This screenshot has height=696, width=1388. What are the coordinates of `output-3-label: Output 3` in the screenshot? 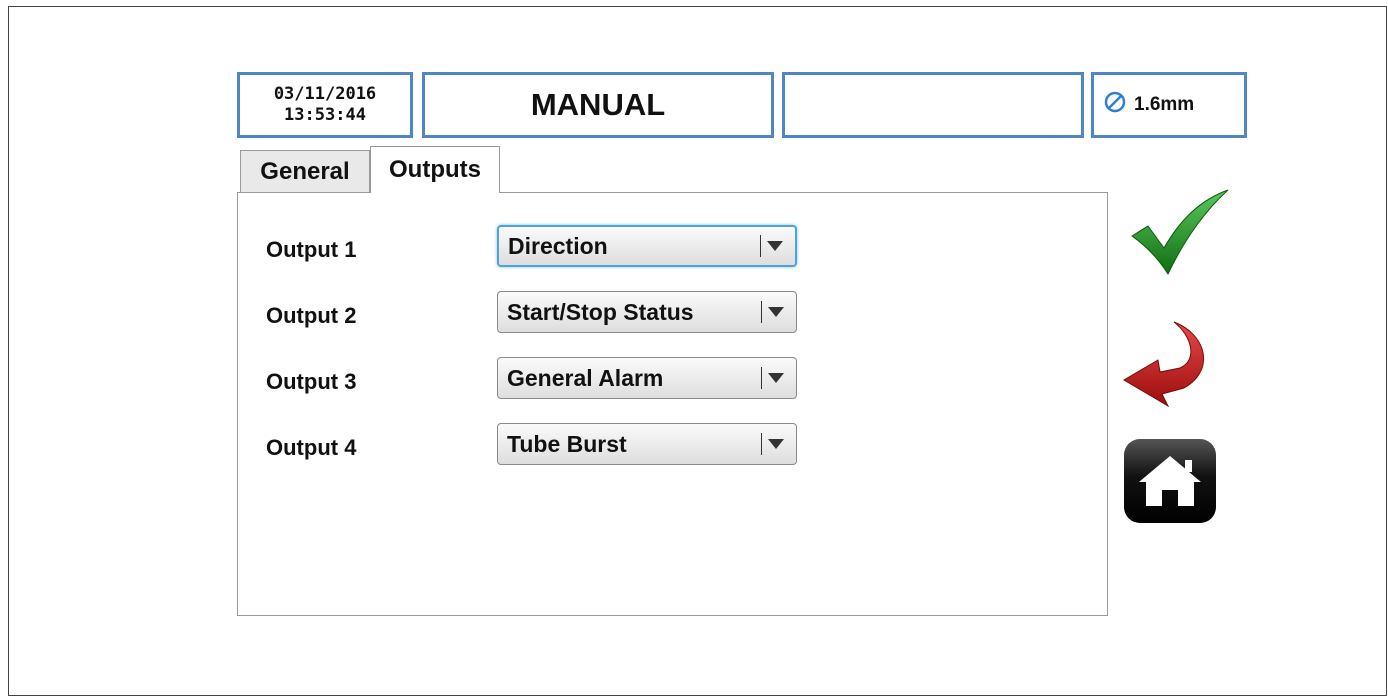 It's located at (311, 381).